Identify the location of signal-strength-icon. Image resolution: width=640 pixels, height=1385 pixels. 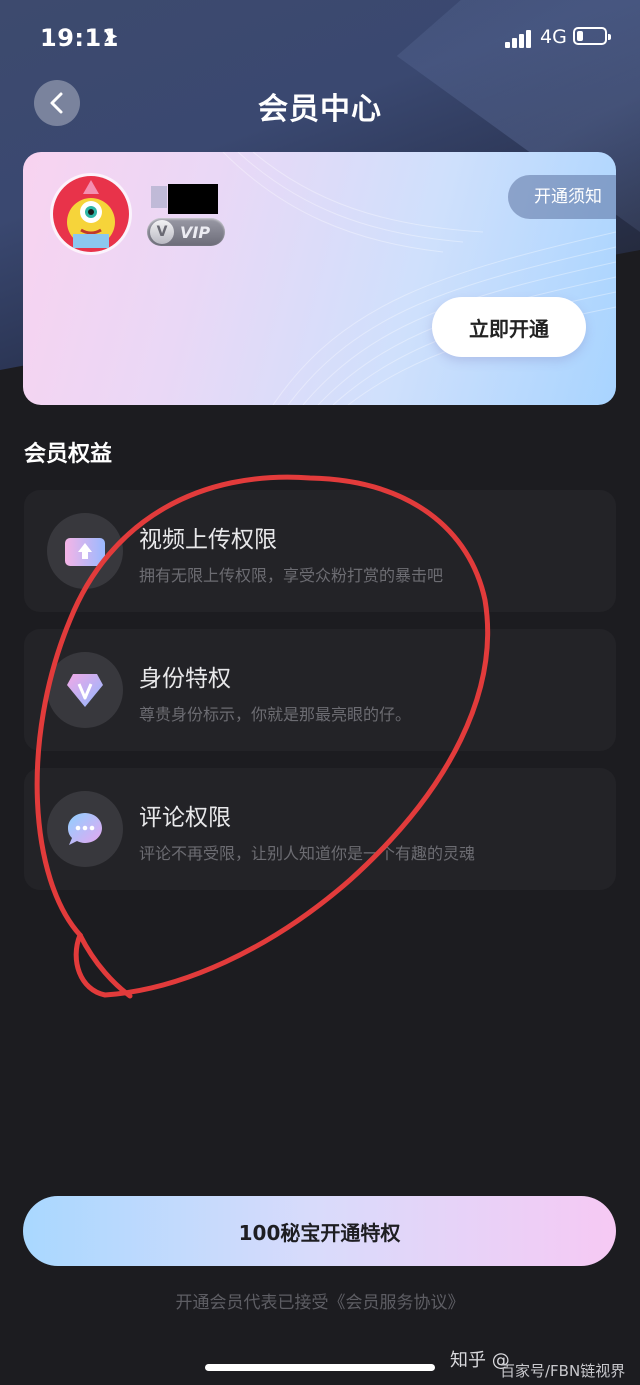
(520, 38).